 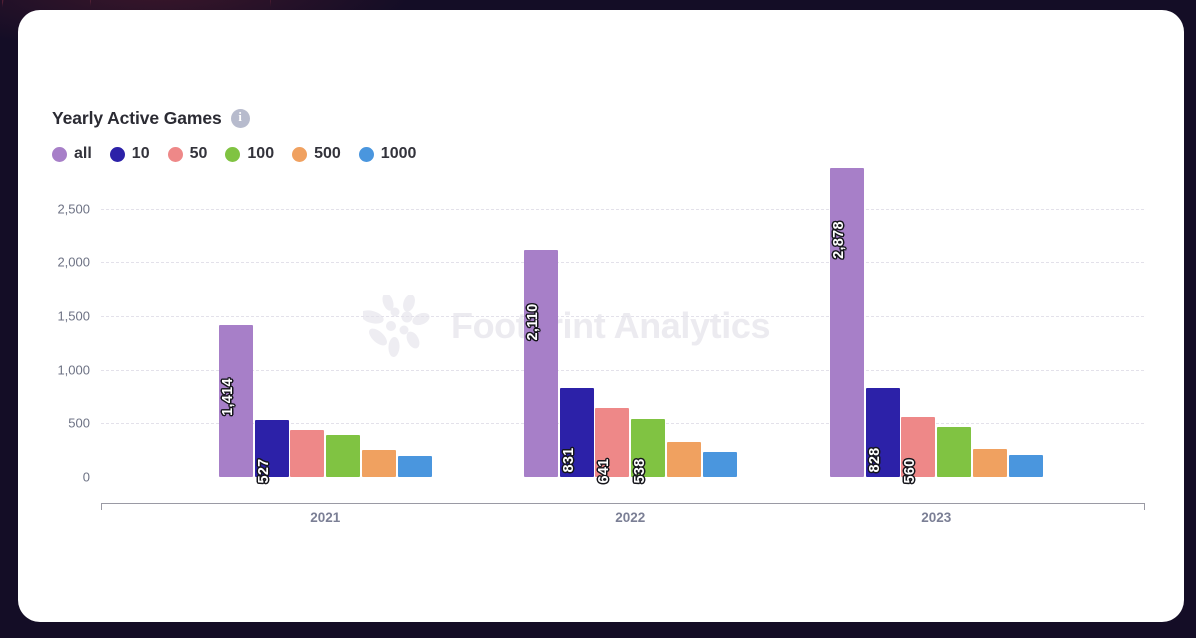 I want to click on bar: 1,414, so click(x=236, y=401).